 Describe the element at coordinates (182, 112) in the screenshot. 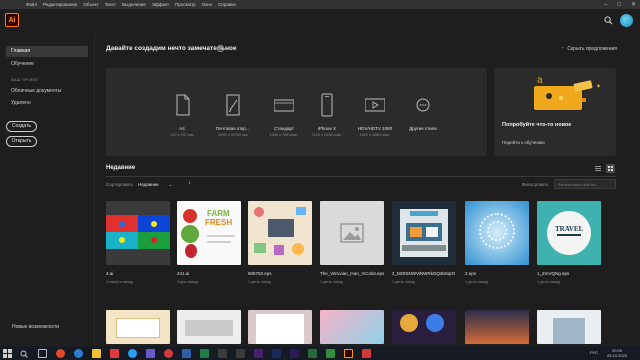

I see `preset-a4: A4 210 x 297 мм` at that location.